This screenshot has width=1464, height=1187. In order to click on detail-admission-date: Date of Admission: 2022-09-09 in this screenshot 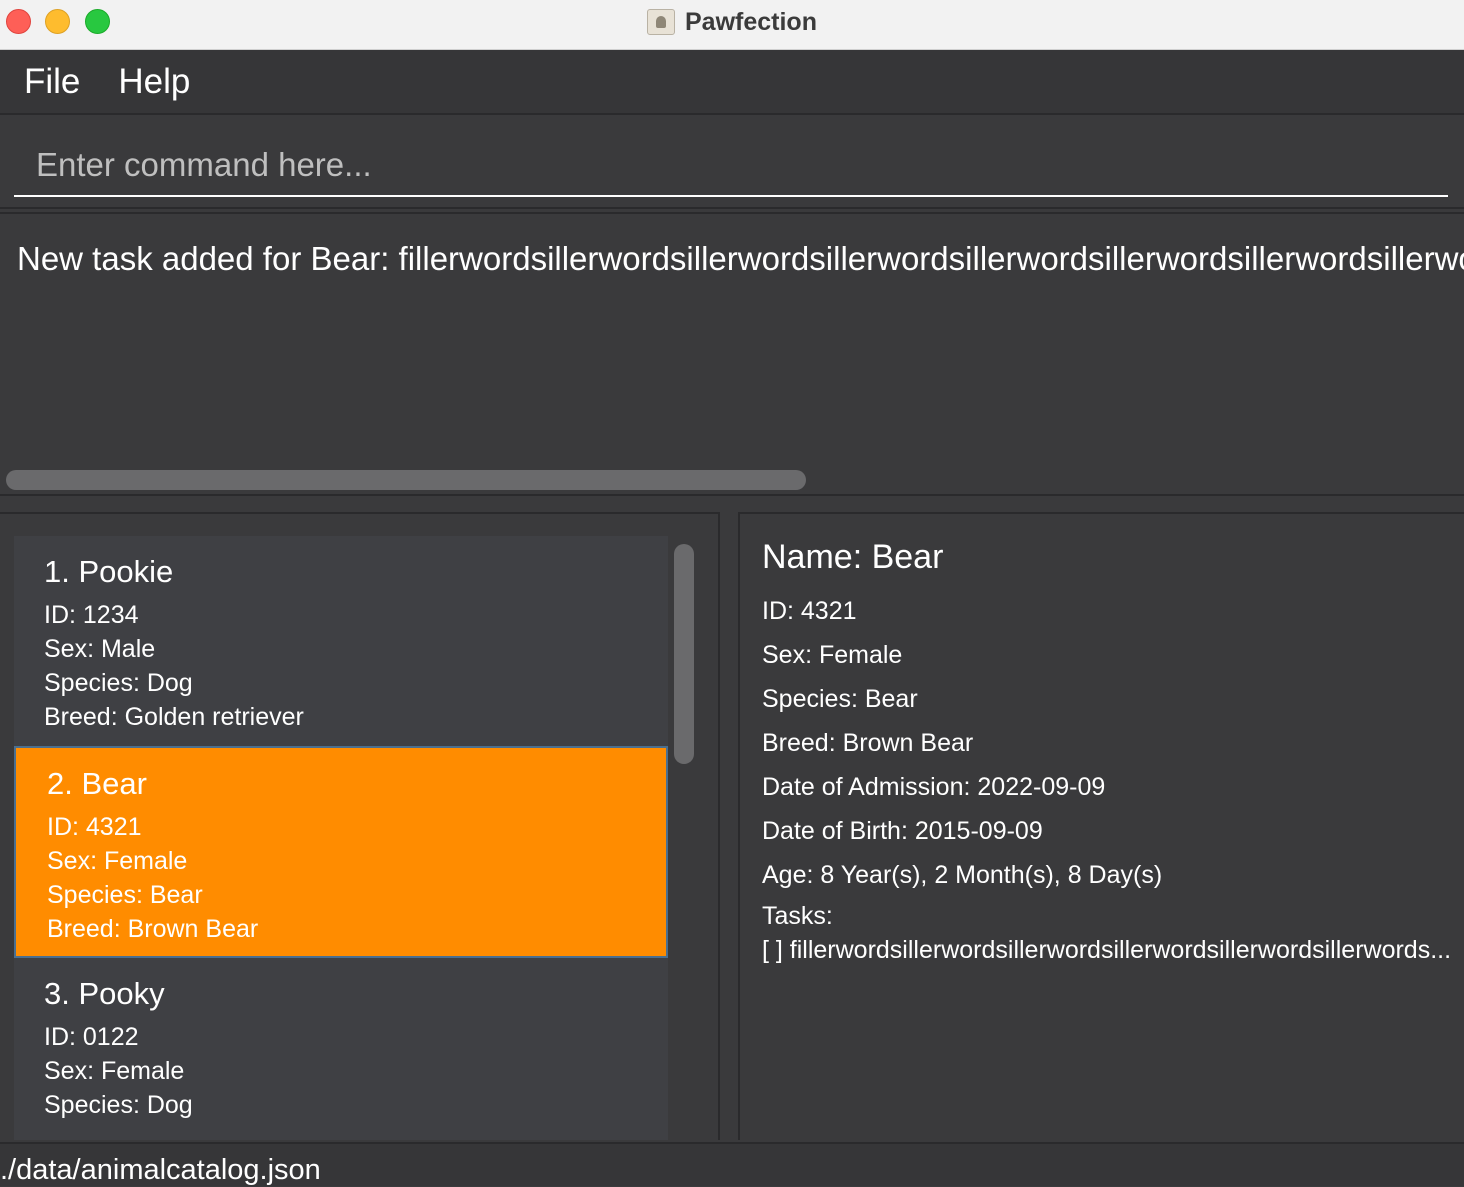, I will do `click(934, 787)`.